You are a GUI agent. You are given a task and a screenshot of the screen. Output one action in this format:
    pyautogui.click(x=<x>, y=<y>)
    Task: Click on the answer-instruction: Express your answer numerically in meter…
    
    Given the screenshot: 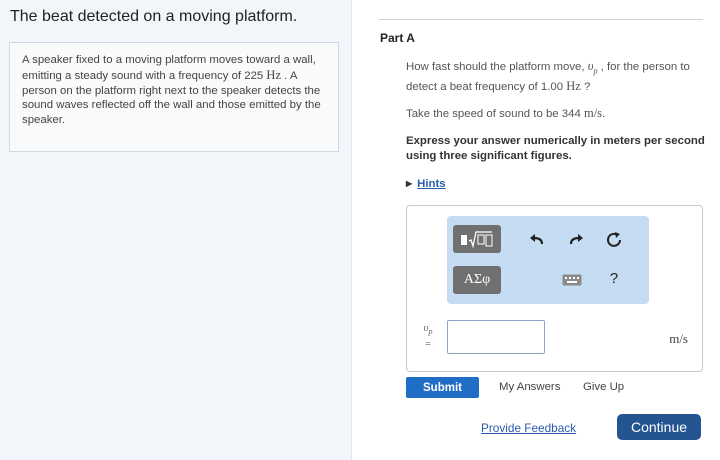 What is the action you would take?
    pyautogui.click(x=555, y=148)
    